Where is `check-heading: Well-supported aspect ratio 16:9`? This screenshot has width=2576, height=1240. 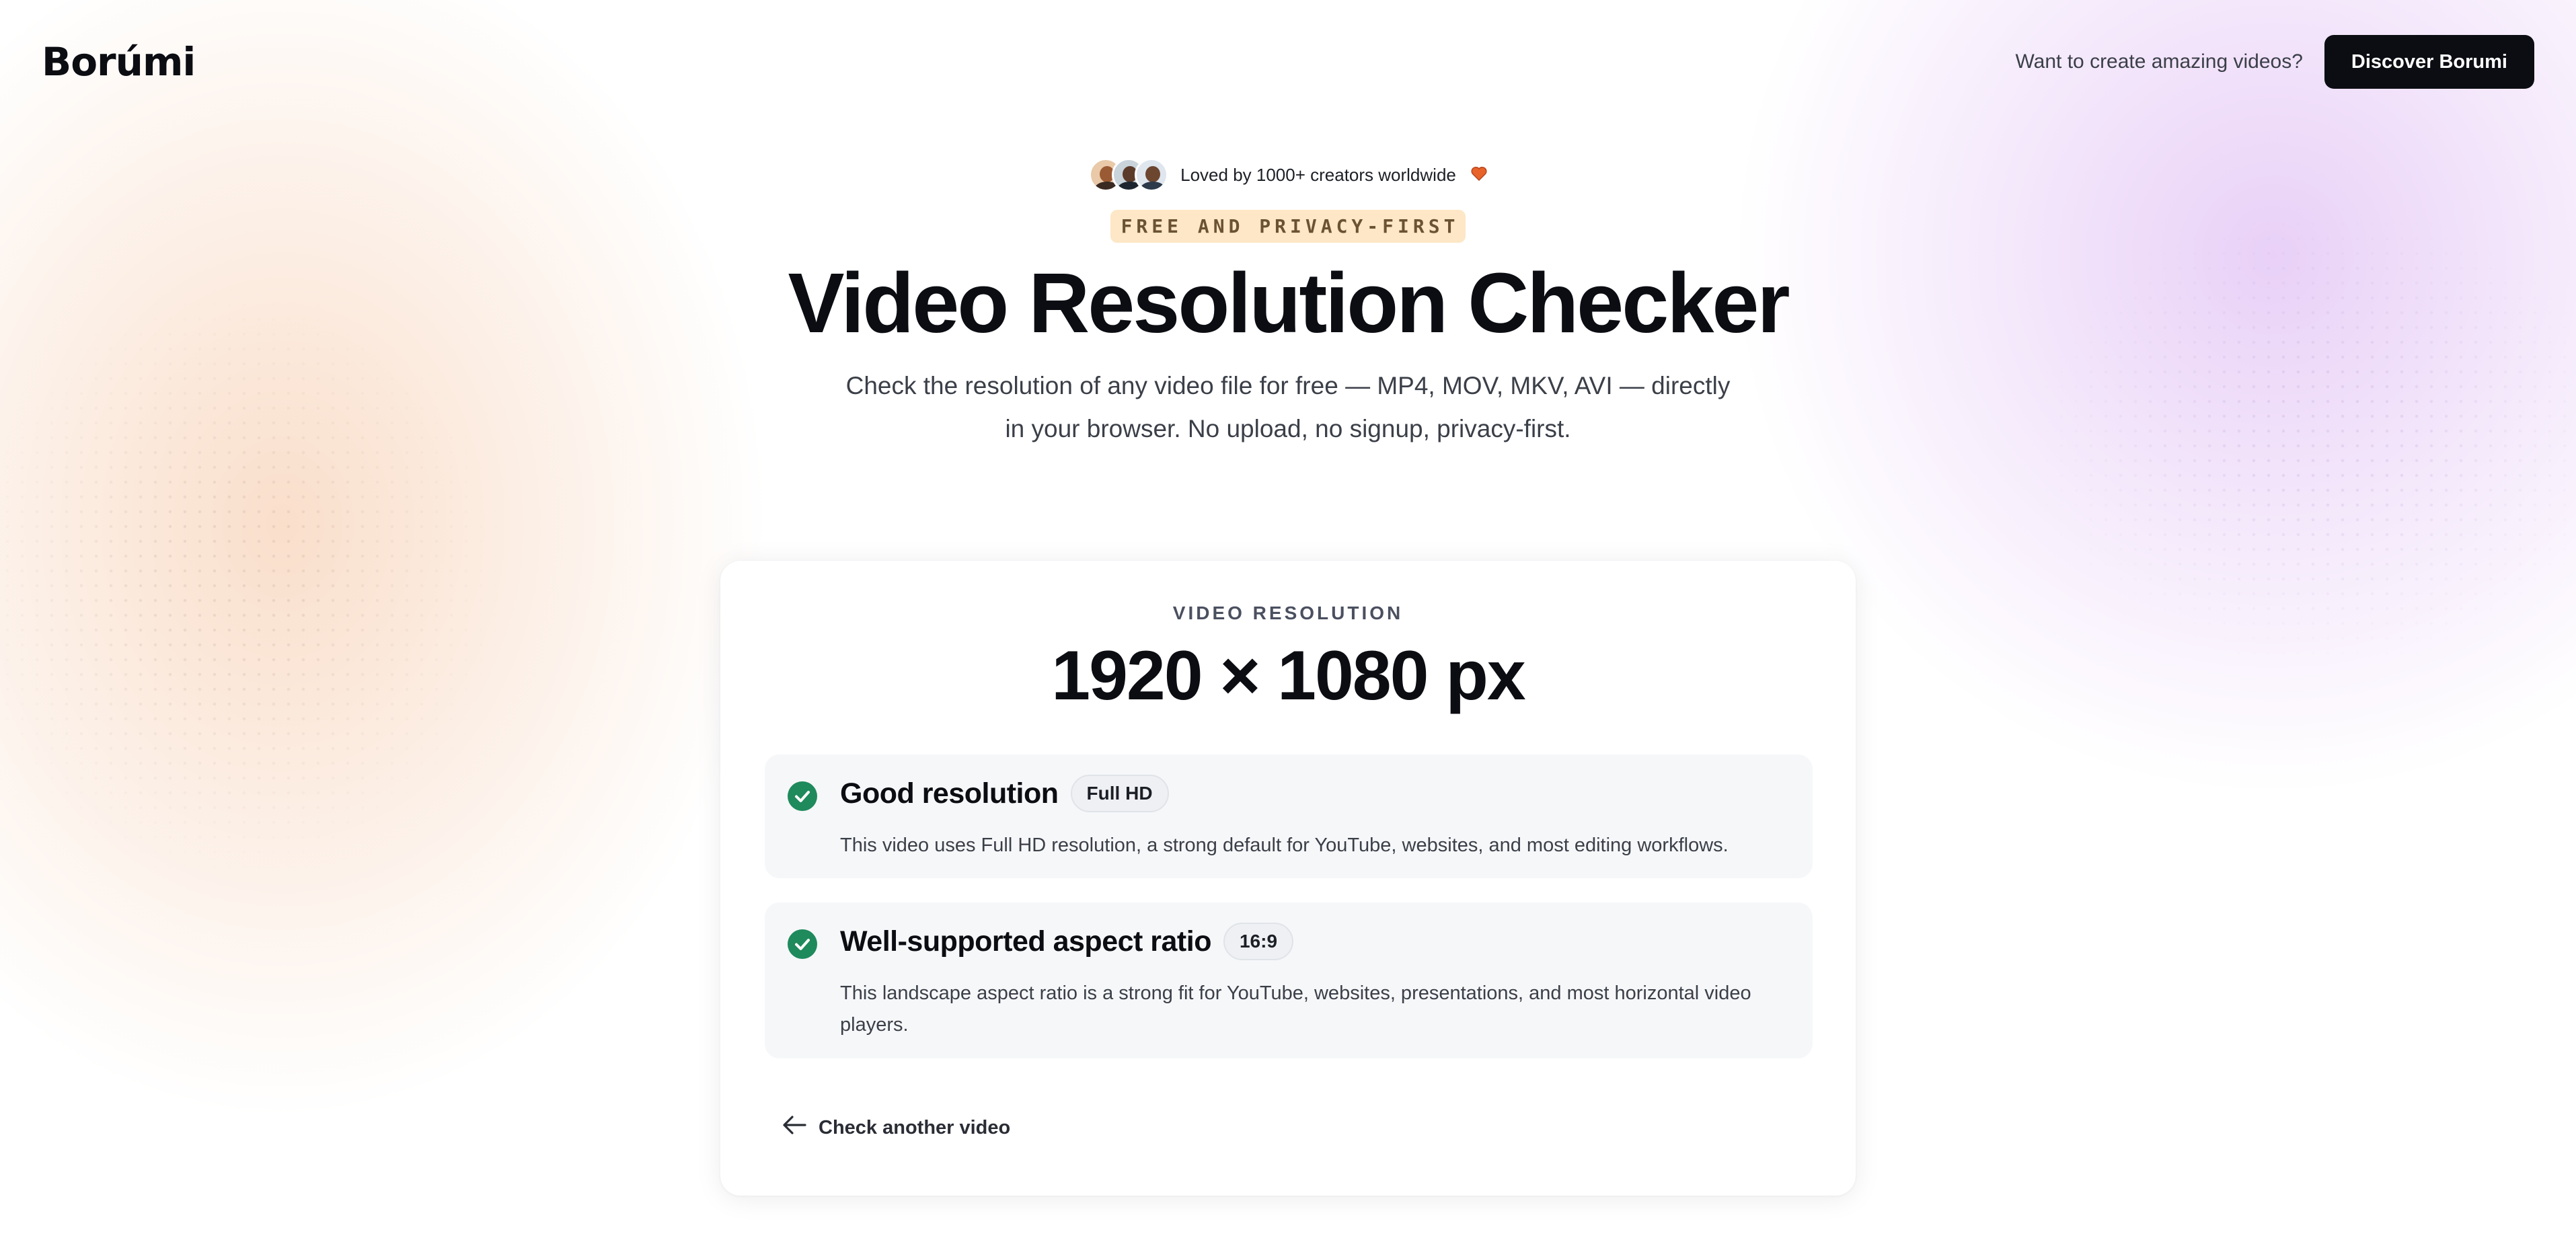
check-heading: Well-supported aspect ratio 16:9 is located at coordinates (1067, 941).